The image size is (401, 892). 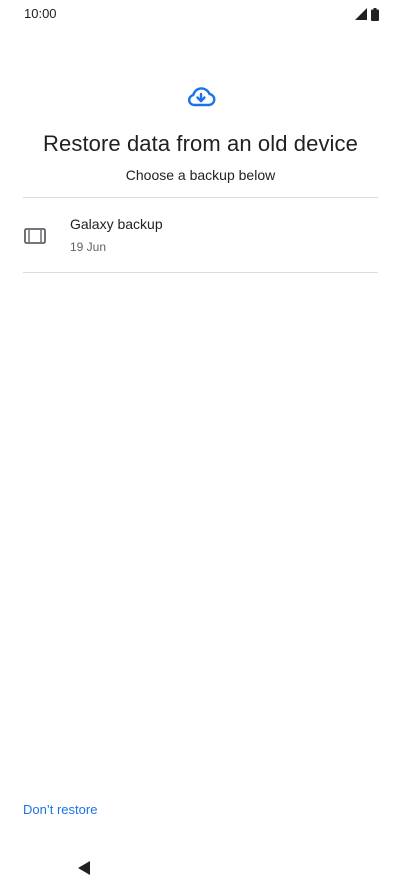 I want to click on page-subtitle: Choose a backup below, so click(x=200, y=175).